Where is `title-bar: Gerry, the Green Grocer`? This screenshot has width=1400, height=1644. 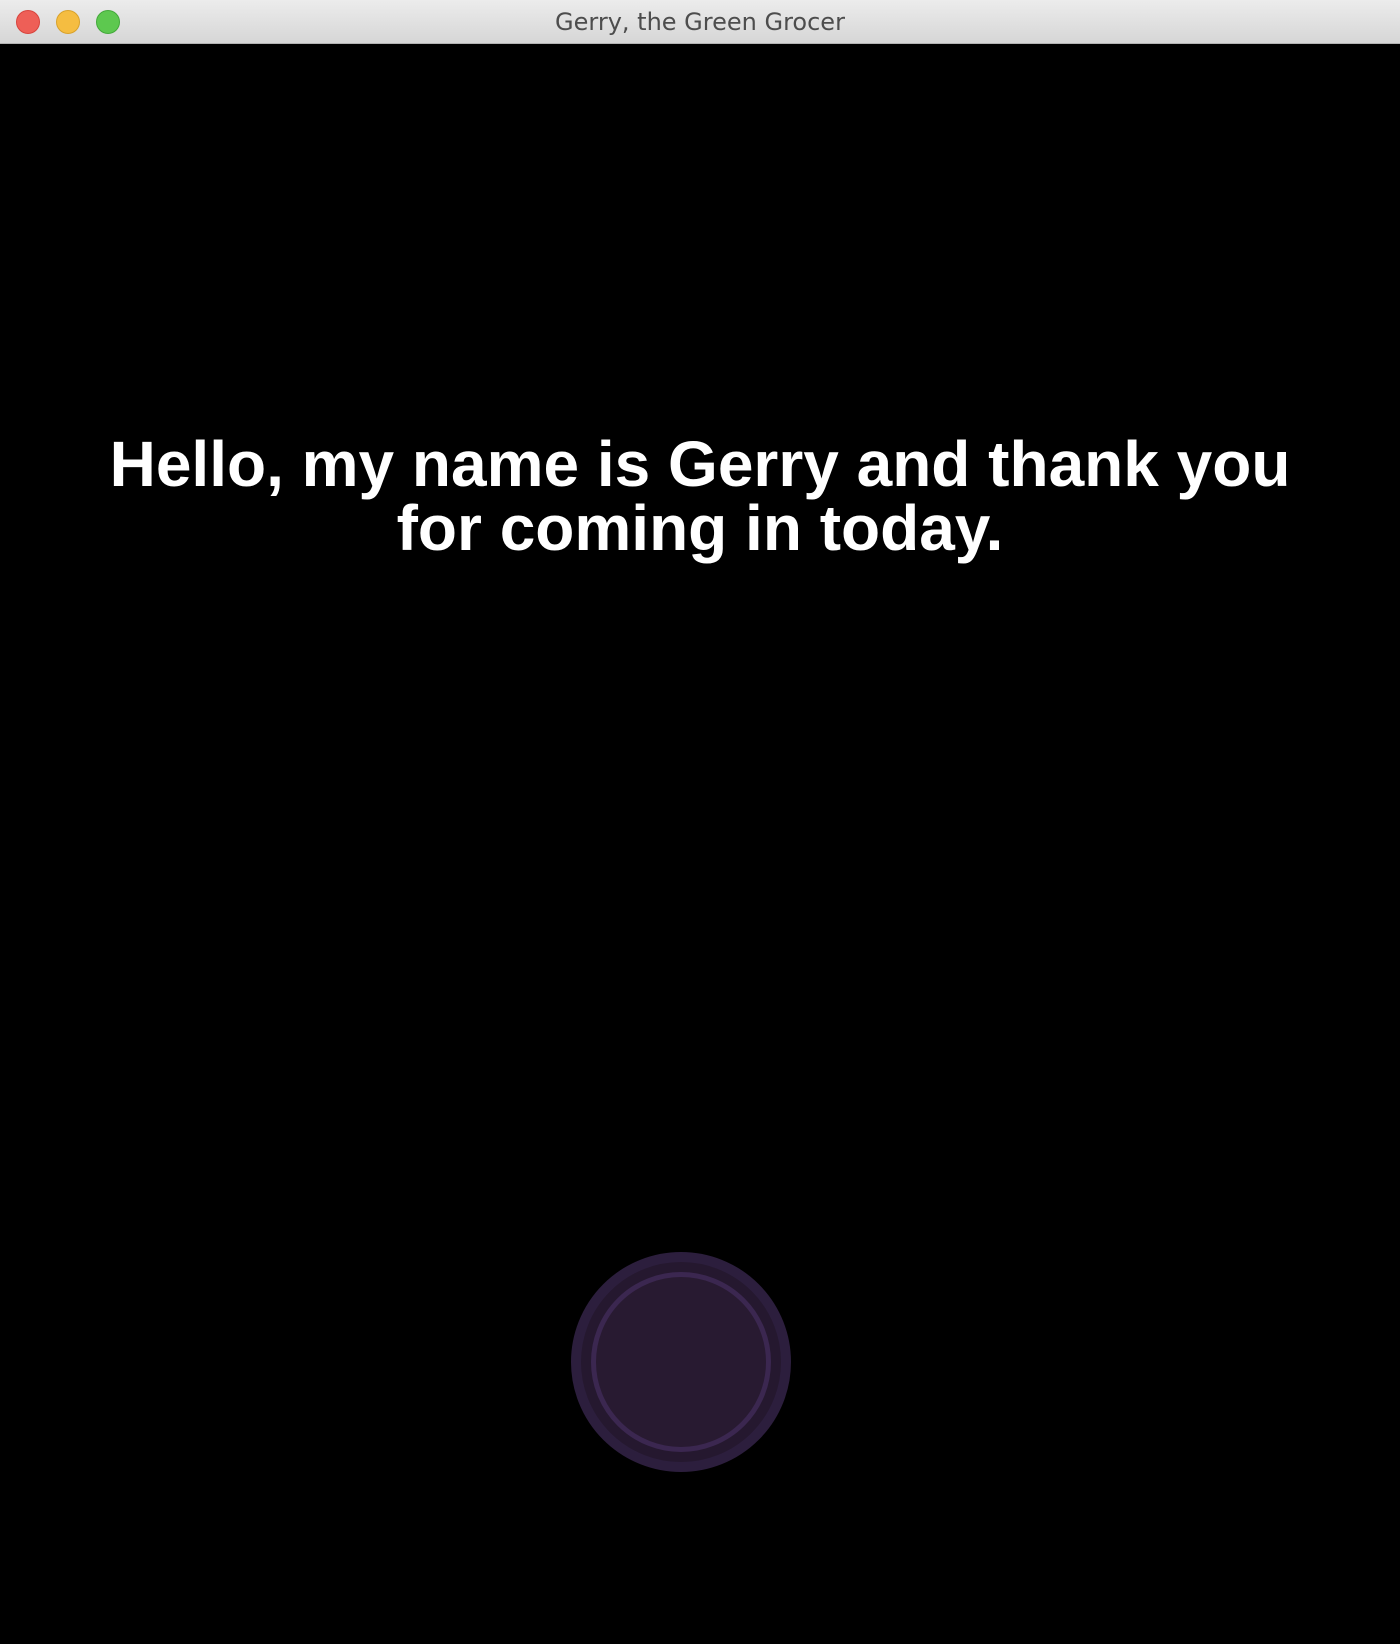 title-bar: Gerry, the Green Grocer is located at coordinates (700, 22).